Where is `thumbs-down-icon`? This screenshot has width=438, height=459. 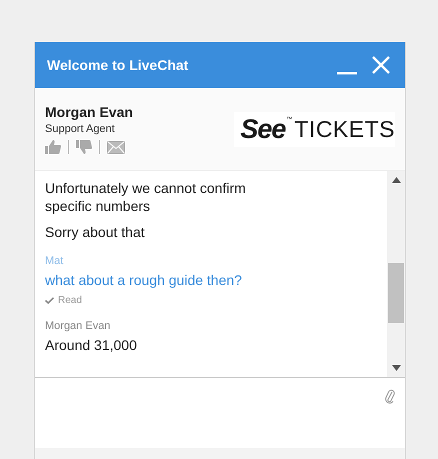
thumbs-down-icon is located at coordinates (84, 147).